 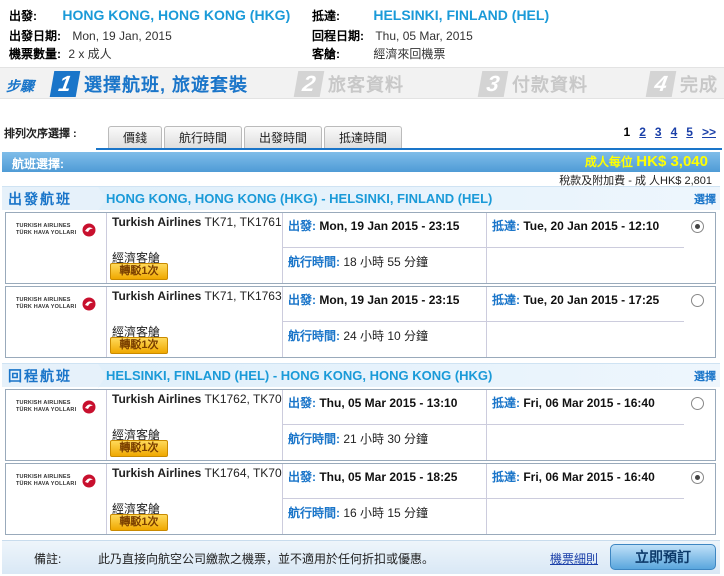 I want to click on departure-time: 出發: Thu, 05 Mar 2015 - 13:10, so click(x=373, y=403).